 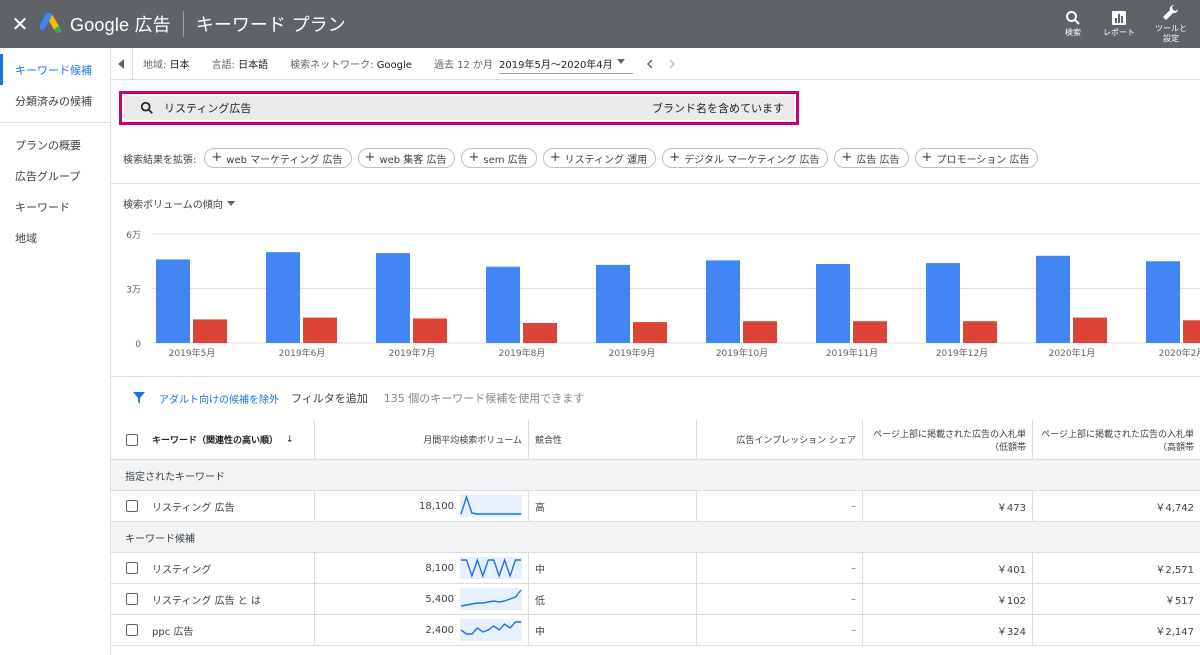 I want to click on keyword-cell: ppc 広告, so click(x=213, y=630).